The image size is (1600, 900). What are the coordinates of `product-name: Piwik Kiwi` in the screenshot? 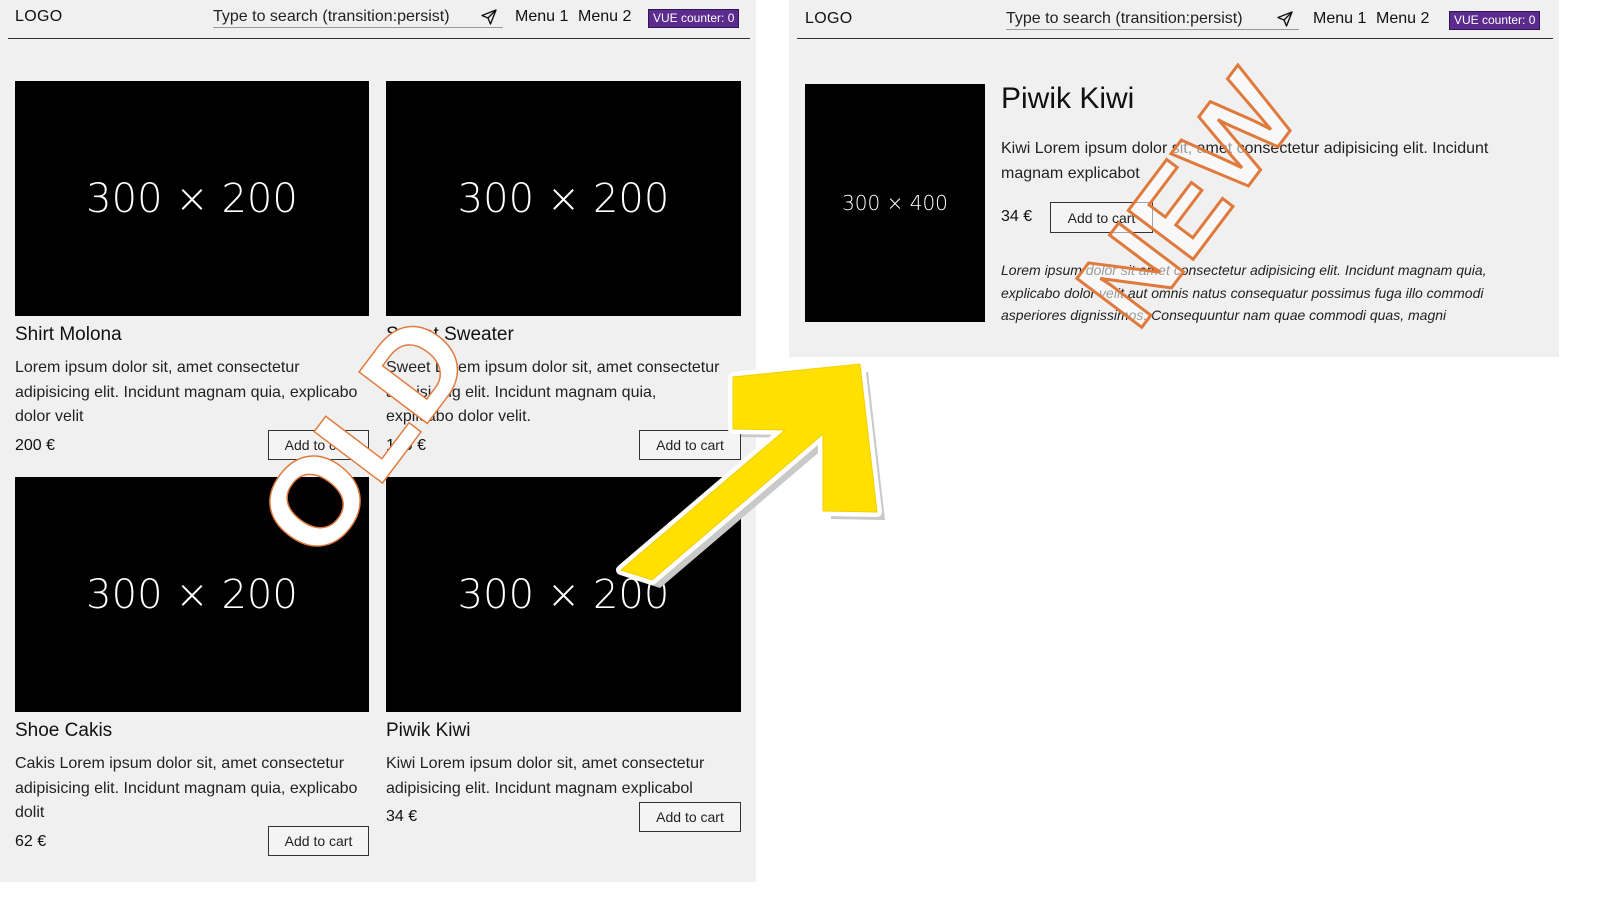 It's located at (428, 731).